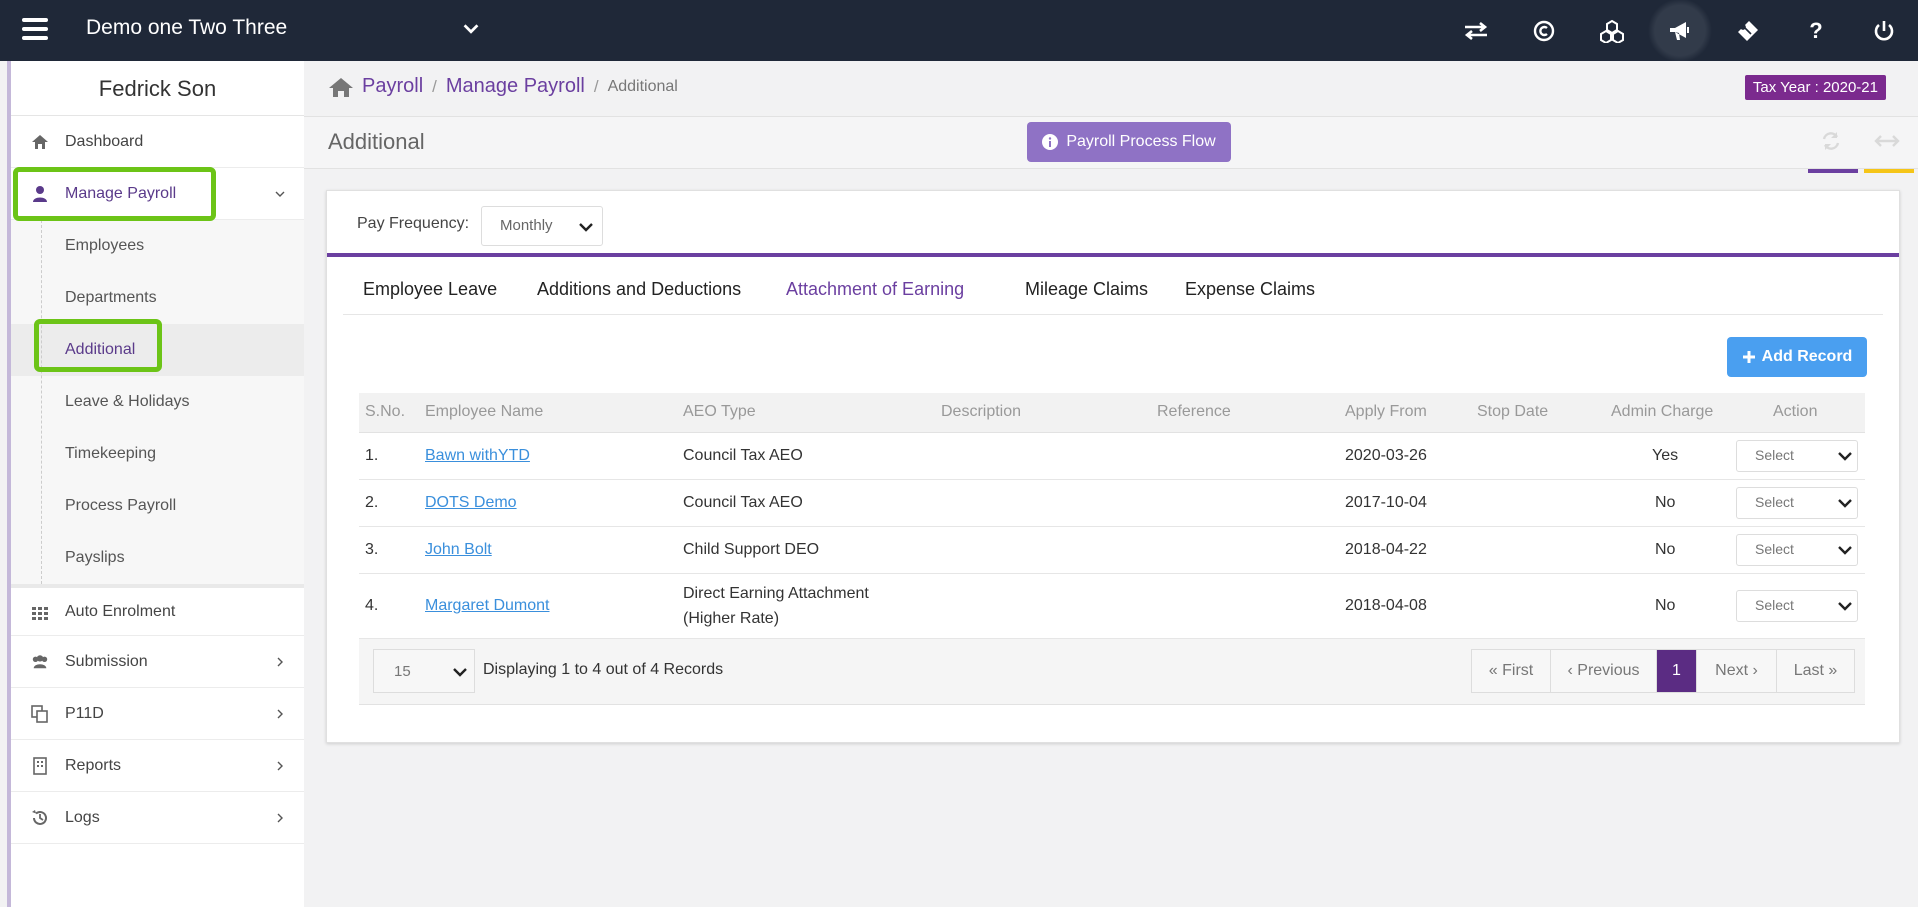 This screenshot has width=1918, height=907. Describe the element at coordinates (157, 298) in the screenshot. I see `sidebar-subitem-departments: Departments` at that location.